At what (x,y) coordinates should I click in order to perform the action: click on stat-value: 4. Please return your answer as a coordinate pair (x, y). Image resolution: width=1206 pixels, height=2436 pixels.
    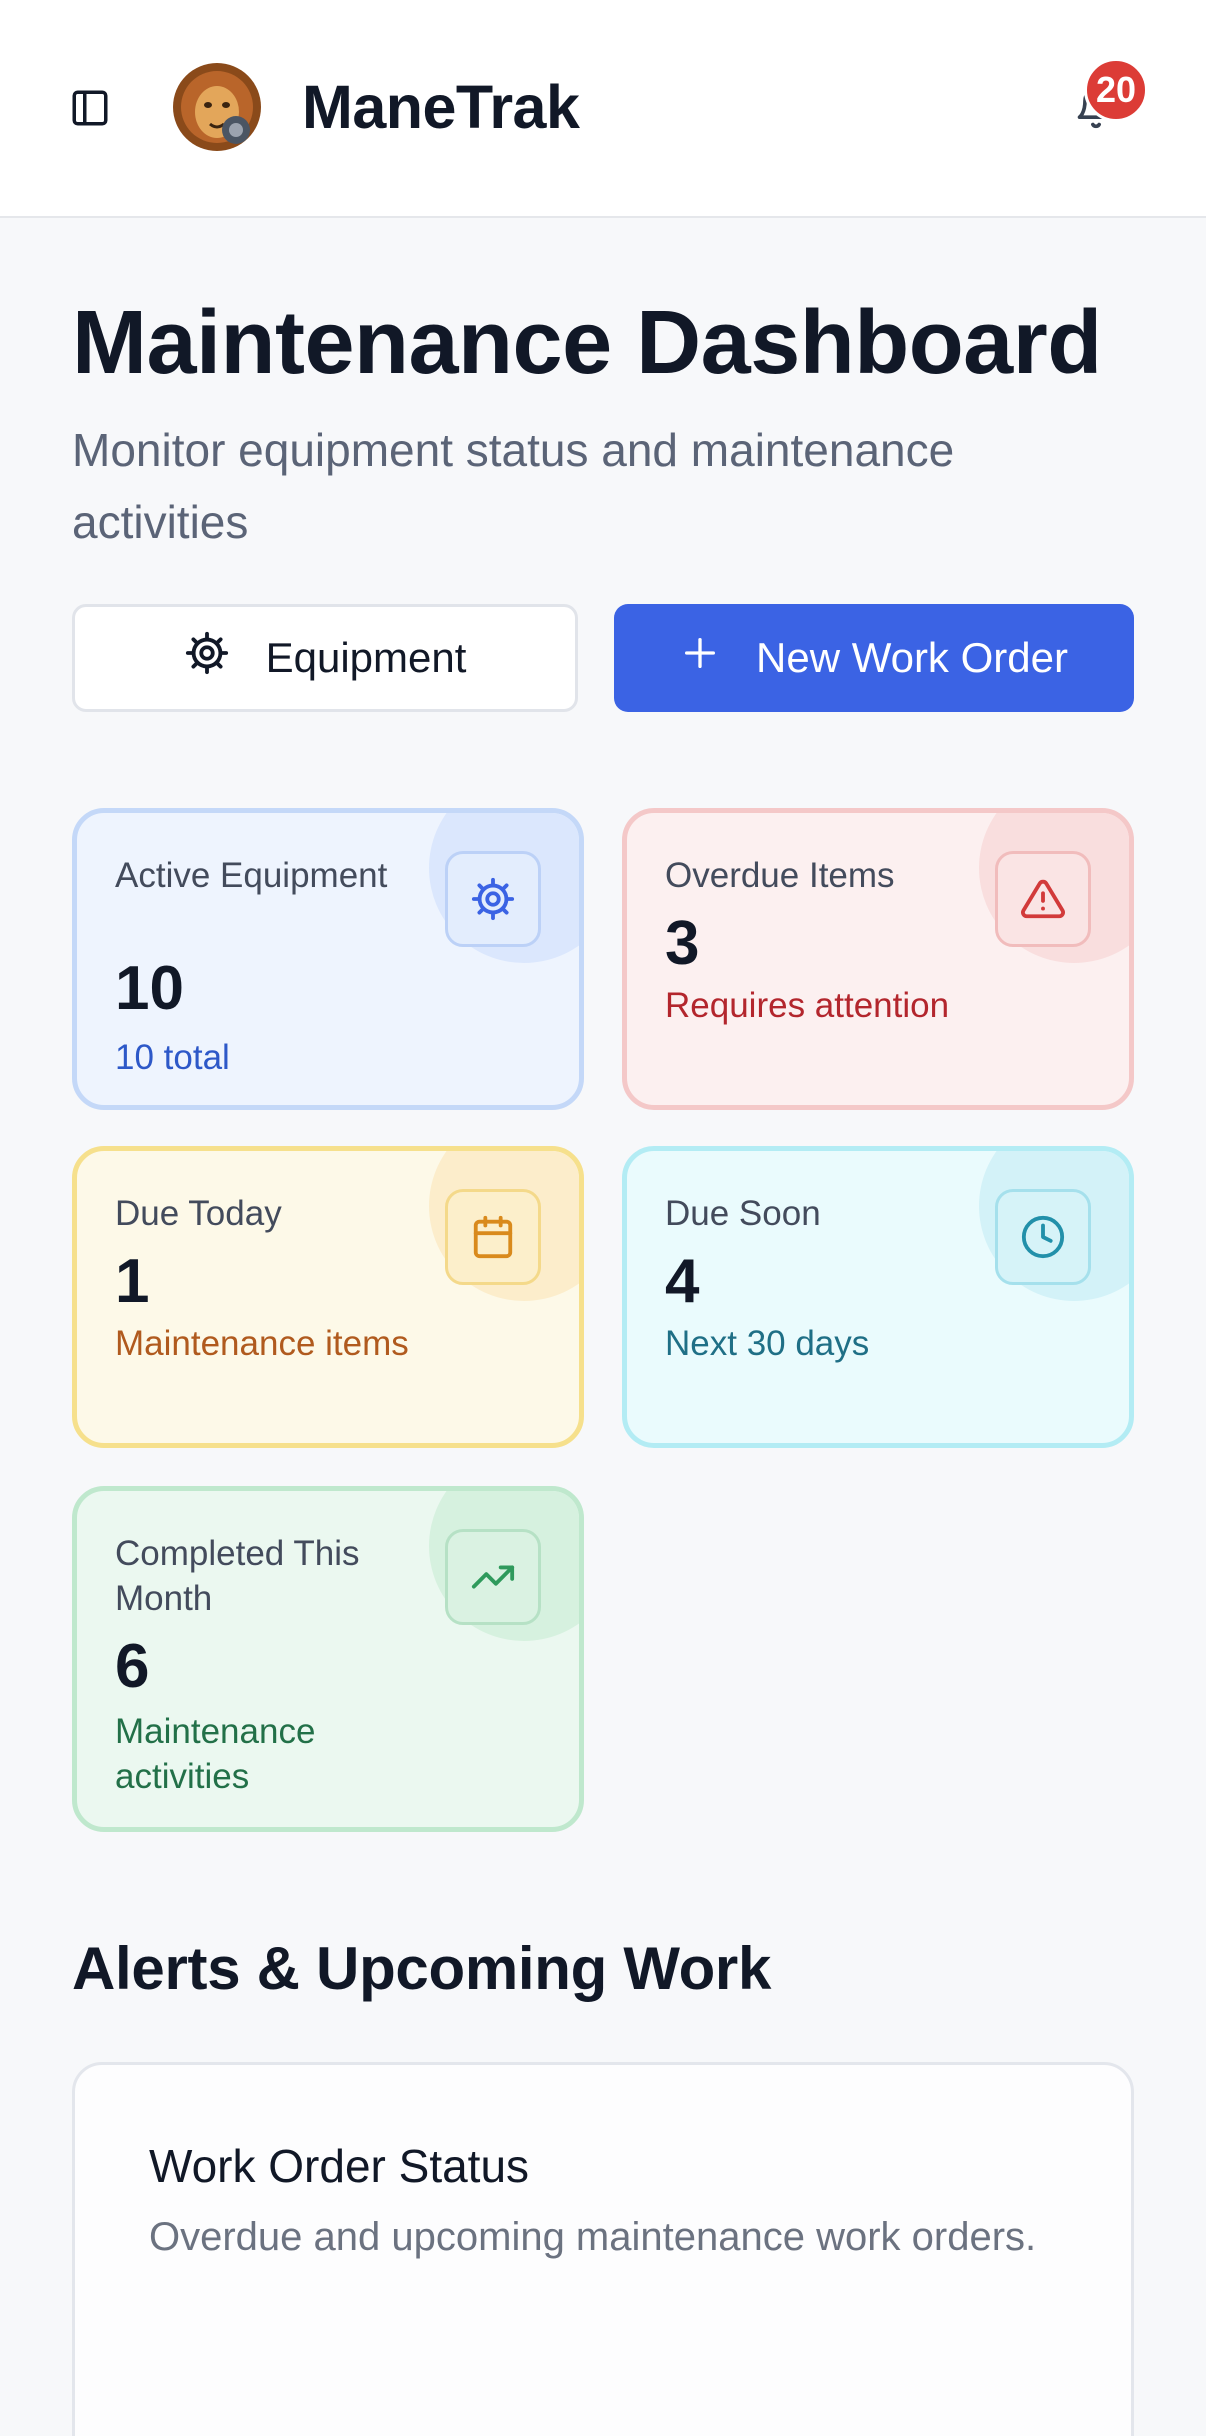
    Looking at the image, I should click on (682, 1281).